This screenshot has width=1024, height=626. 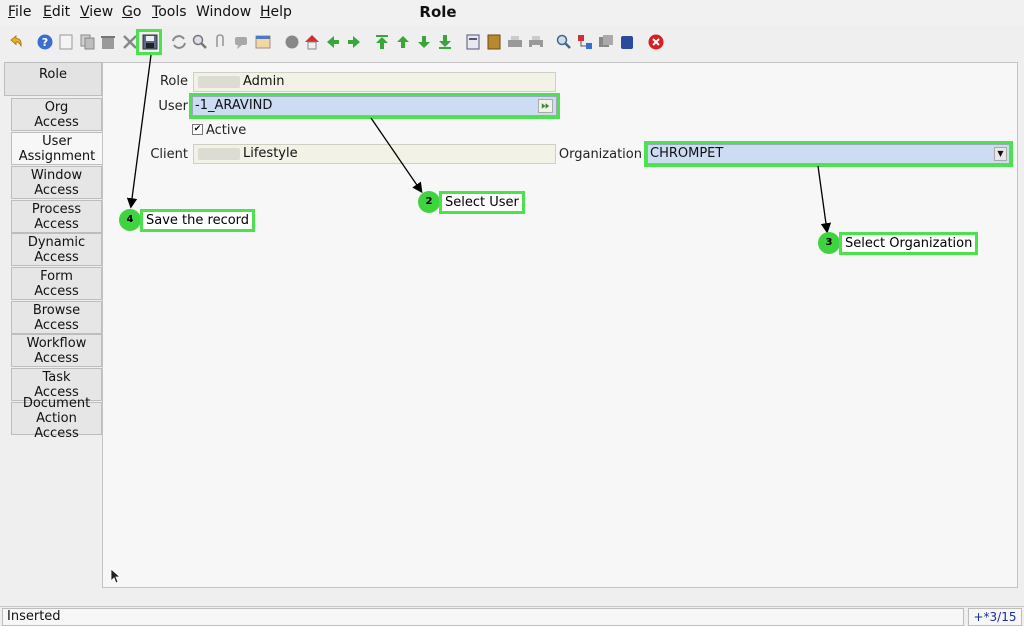 I want to click on save-highlight, so click(x=149, y=42).